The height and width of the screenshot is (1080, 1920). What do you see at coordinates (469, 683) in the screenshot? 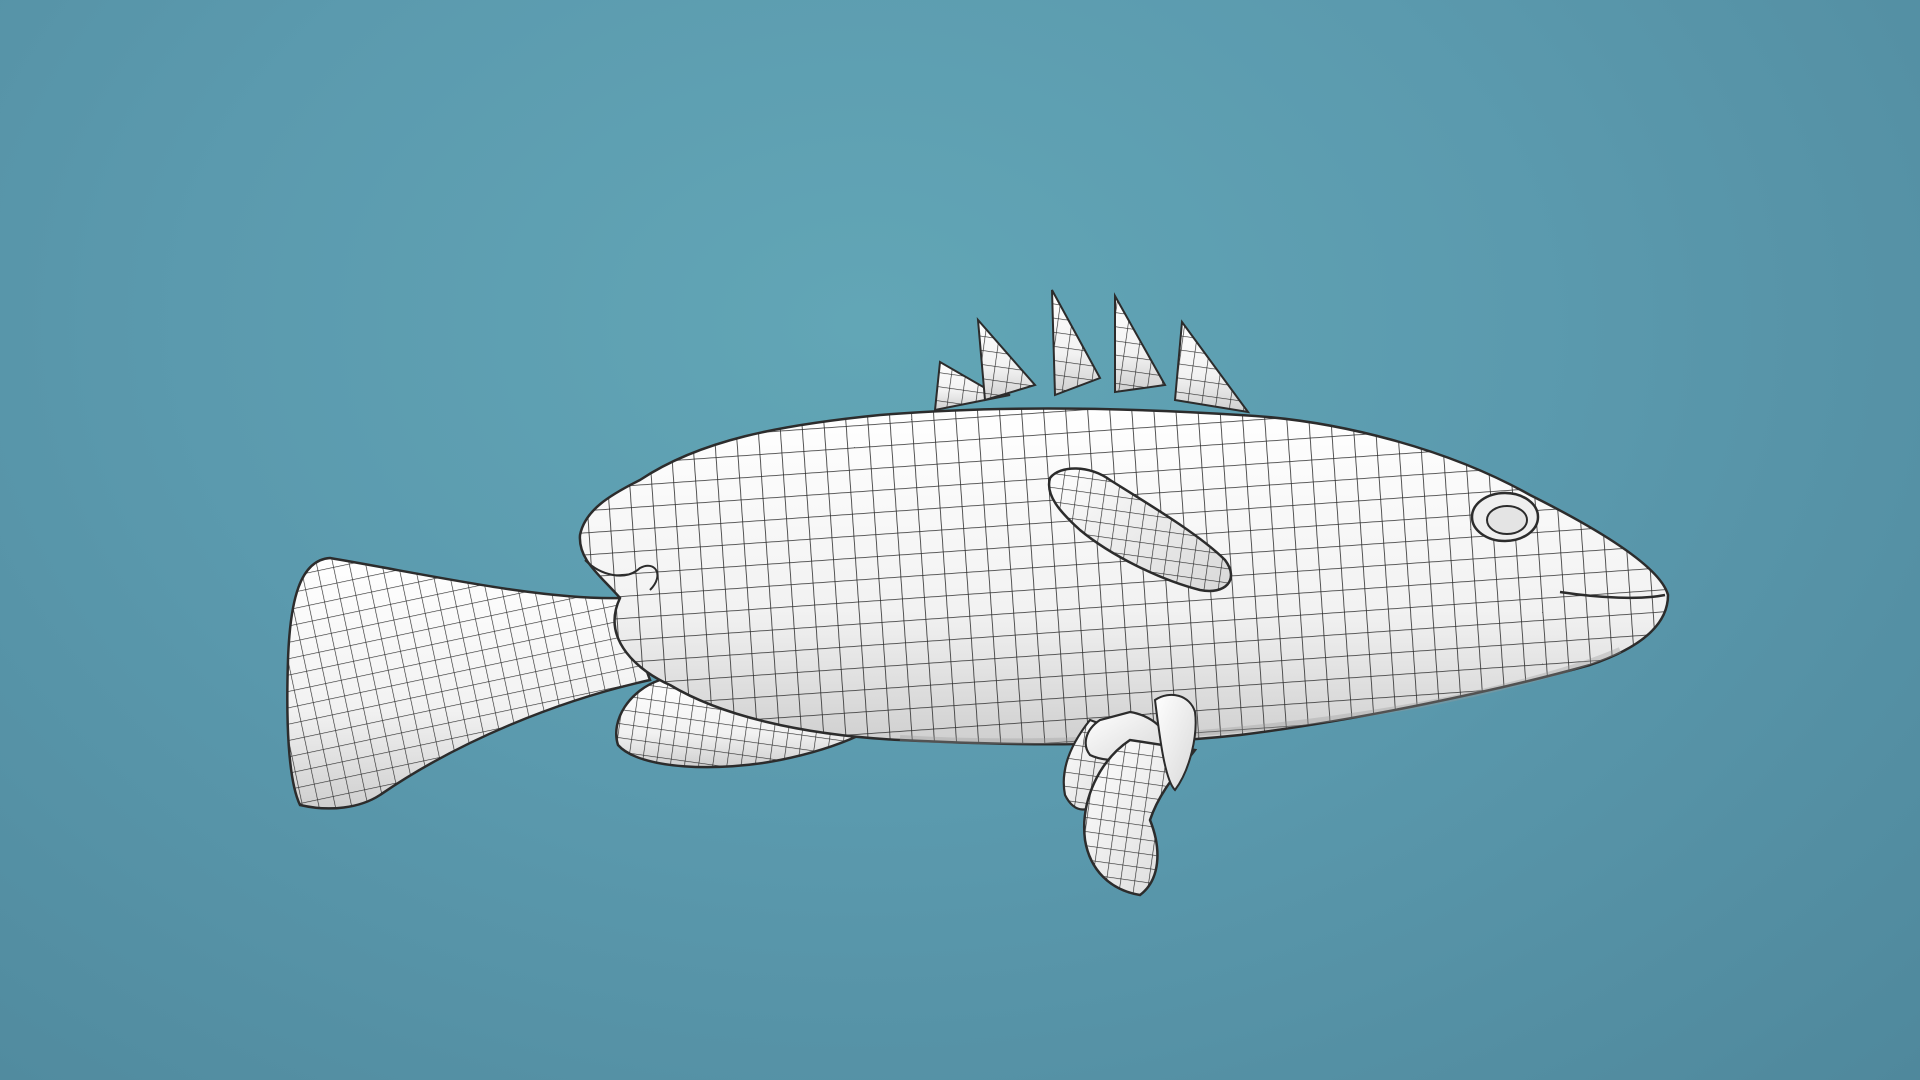
I see `tail-fin` at bounding box center [469, 683].